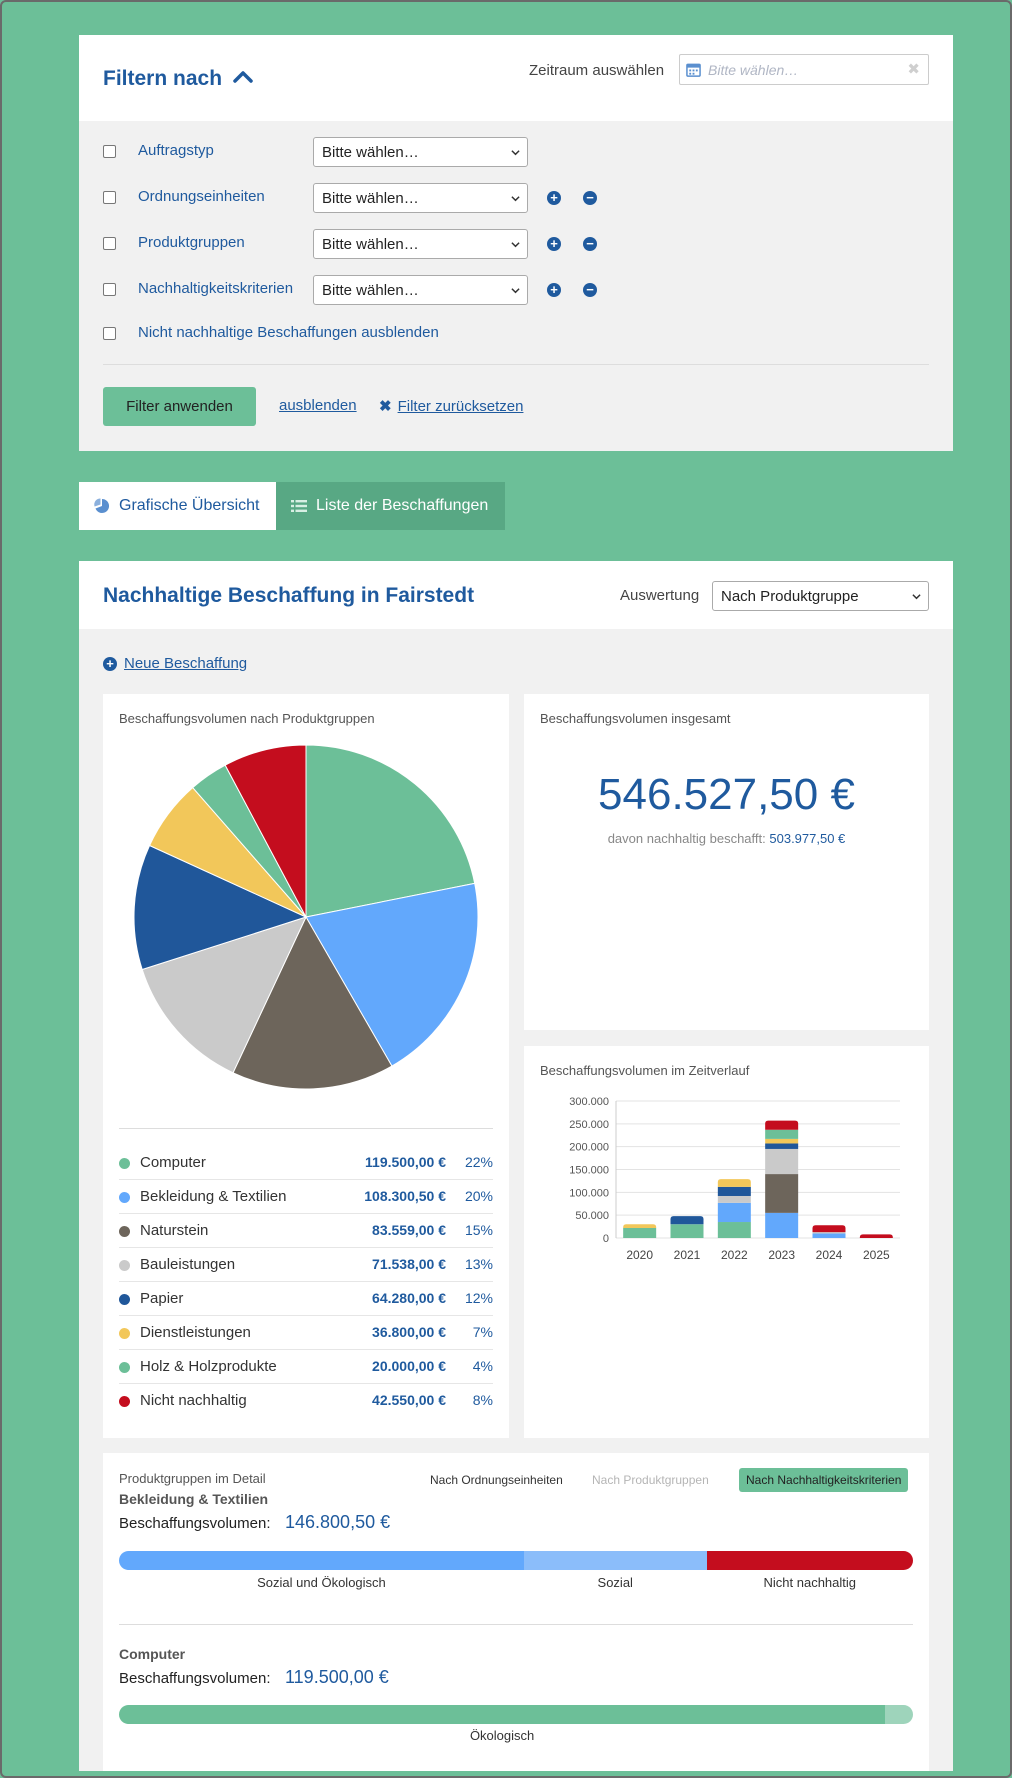 This screenshot has width=1012, height=1778. Describe the element at coordinates (193, 1400) in the screenshot. I see `legend-label: Nicht nachhaltig` at that location.